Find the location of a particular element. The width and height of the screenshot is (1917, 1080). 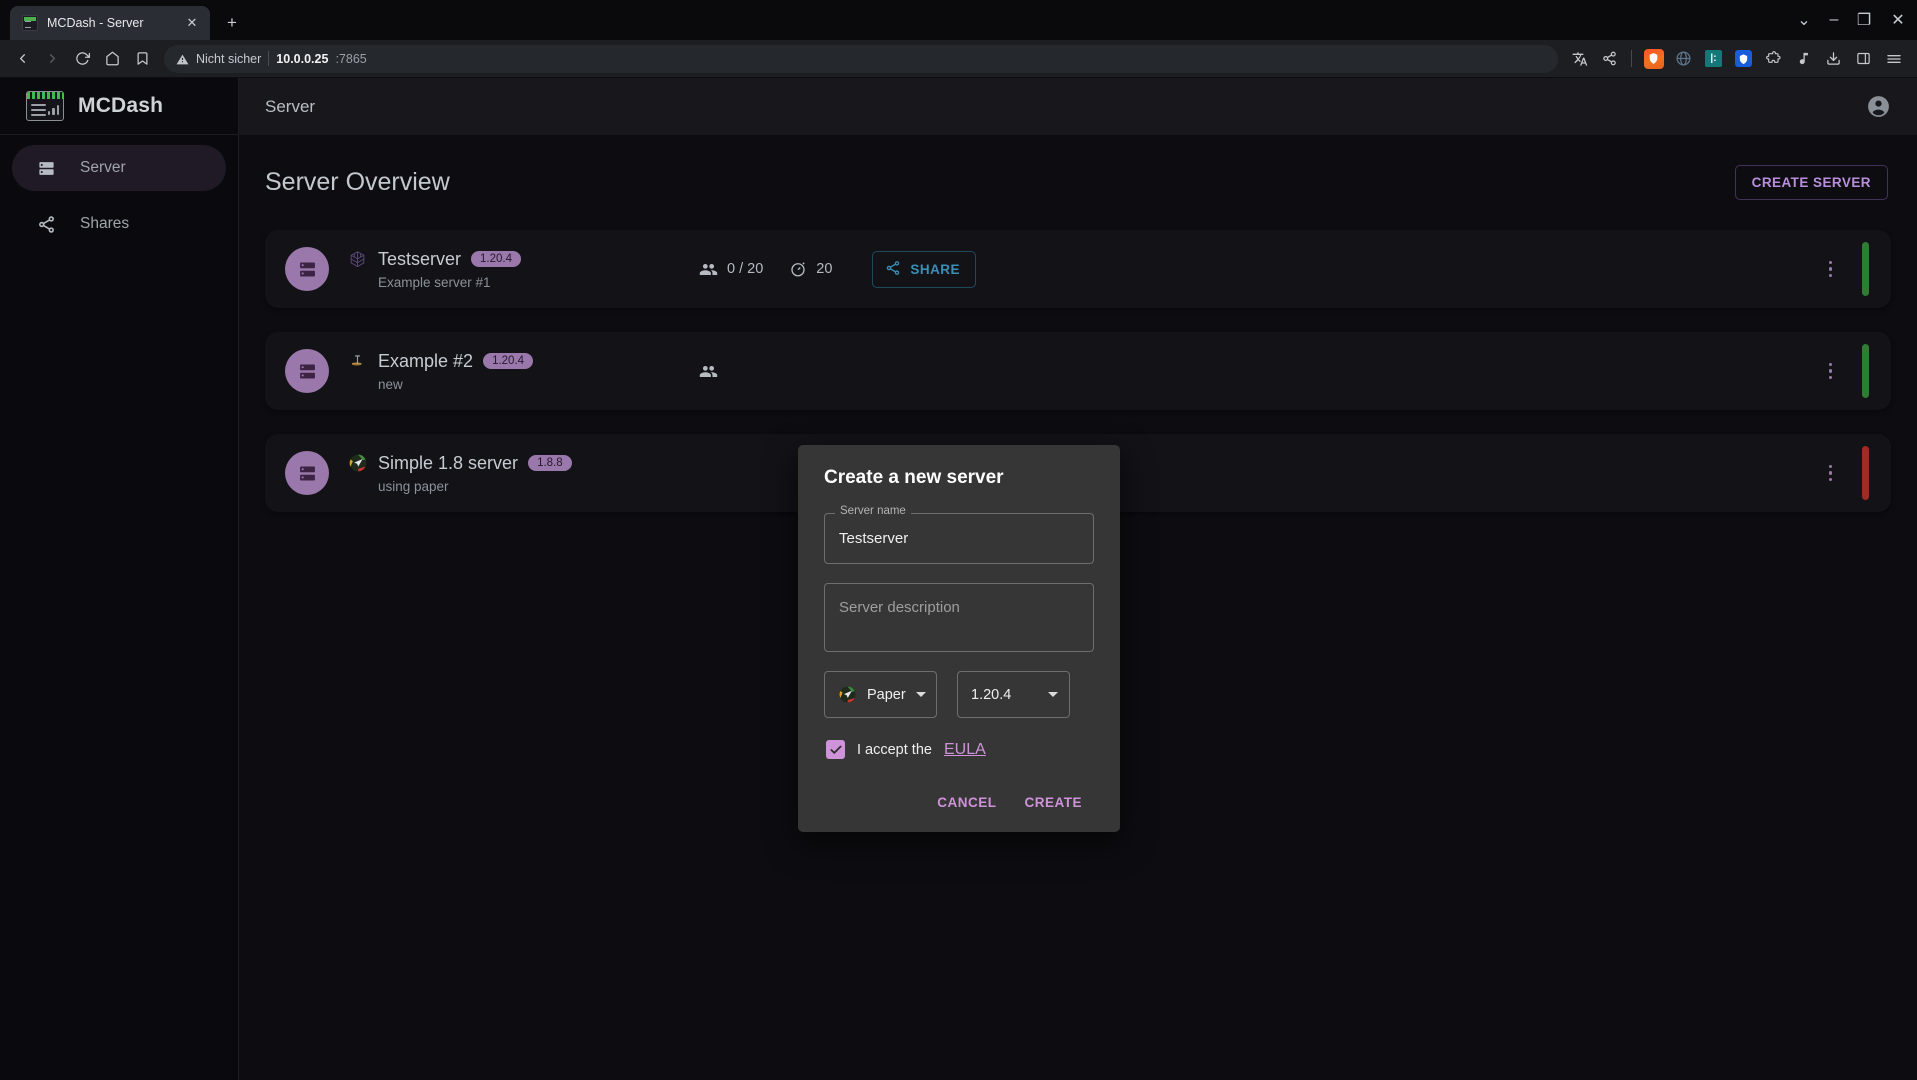

browser-tab: MCDash - Server ✕ is located at coordinates (110, 23).